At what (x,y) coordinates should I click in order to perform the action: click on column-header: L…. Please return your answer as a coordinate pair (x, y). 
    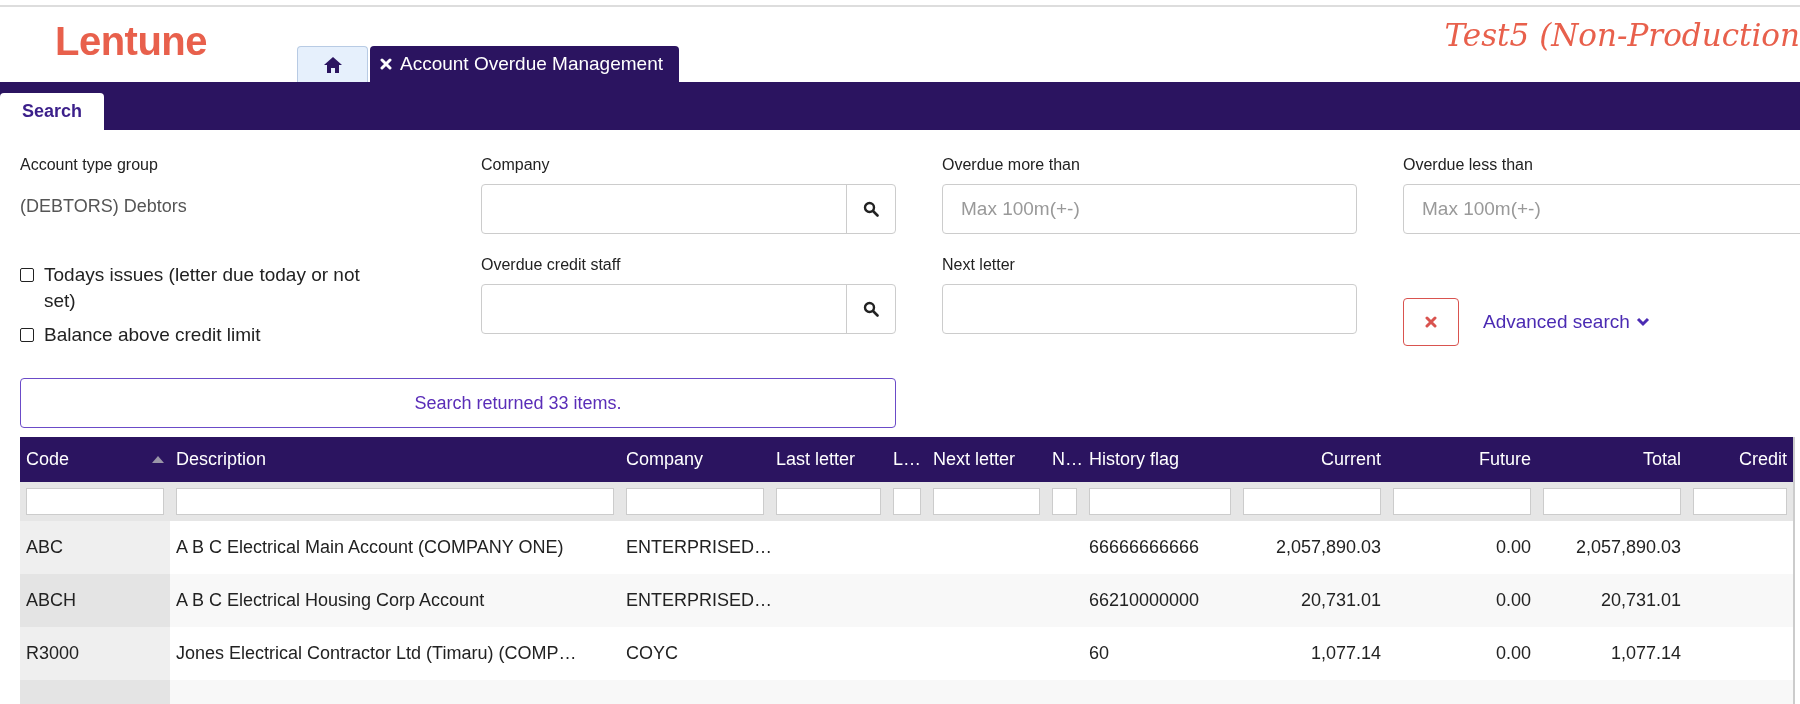
    Looking at the image, I should click on (907, 459).